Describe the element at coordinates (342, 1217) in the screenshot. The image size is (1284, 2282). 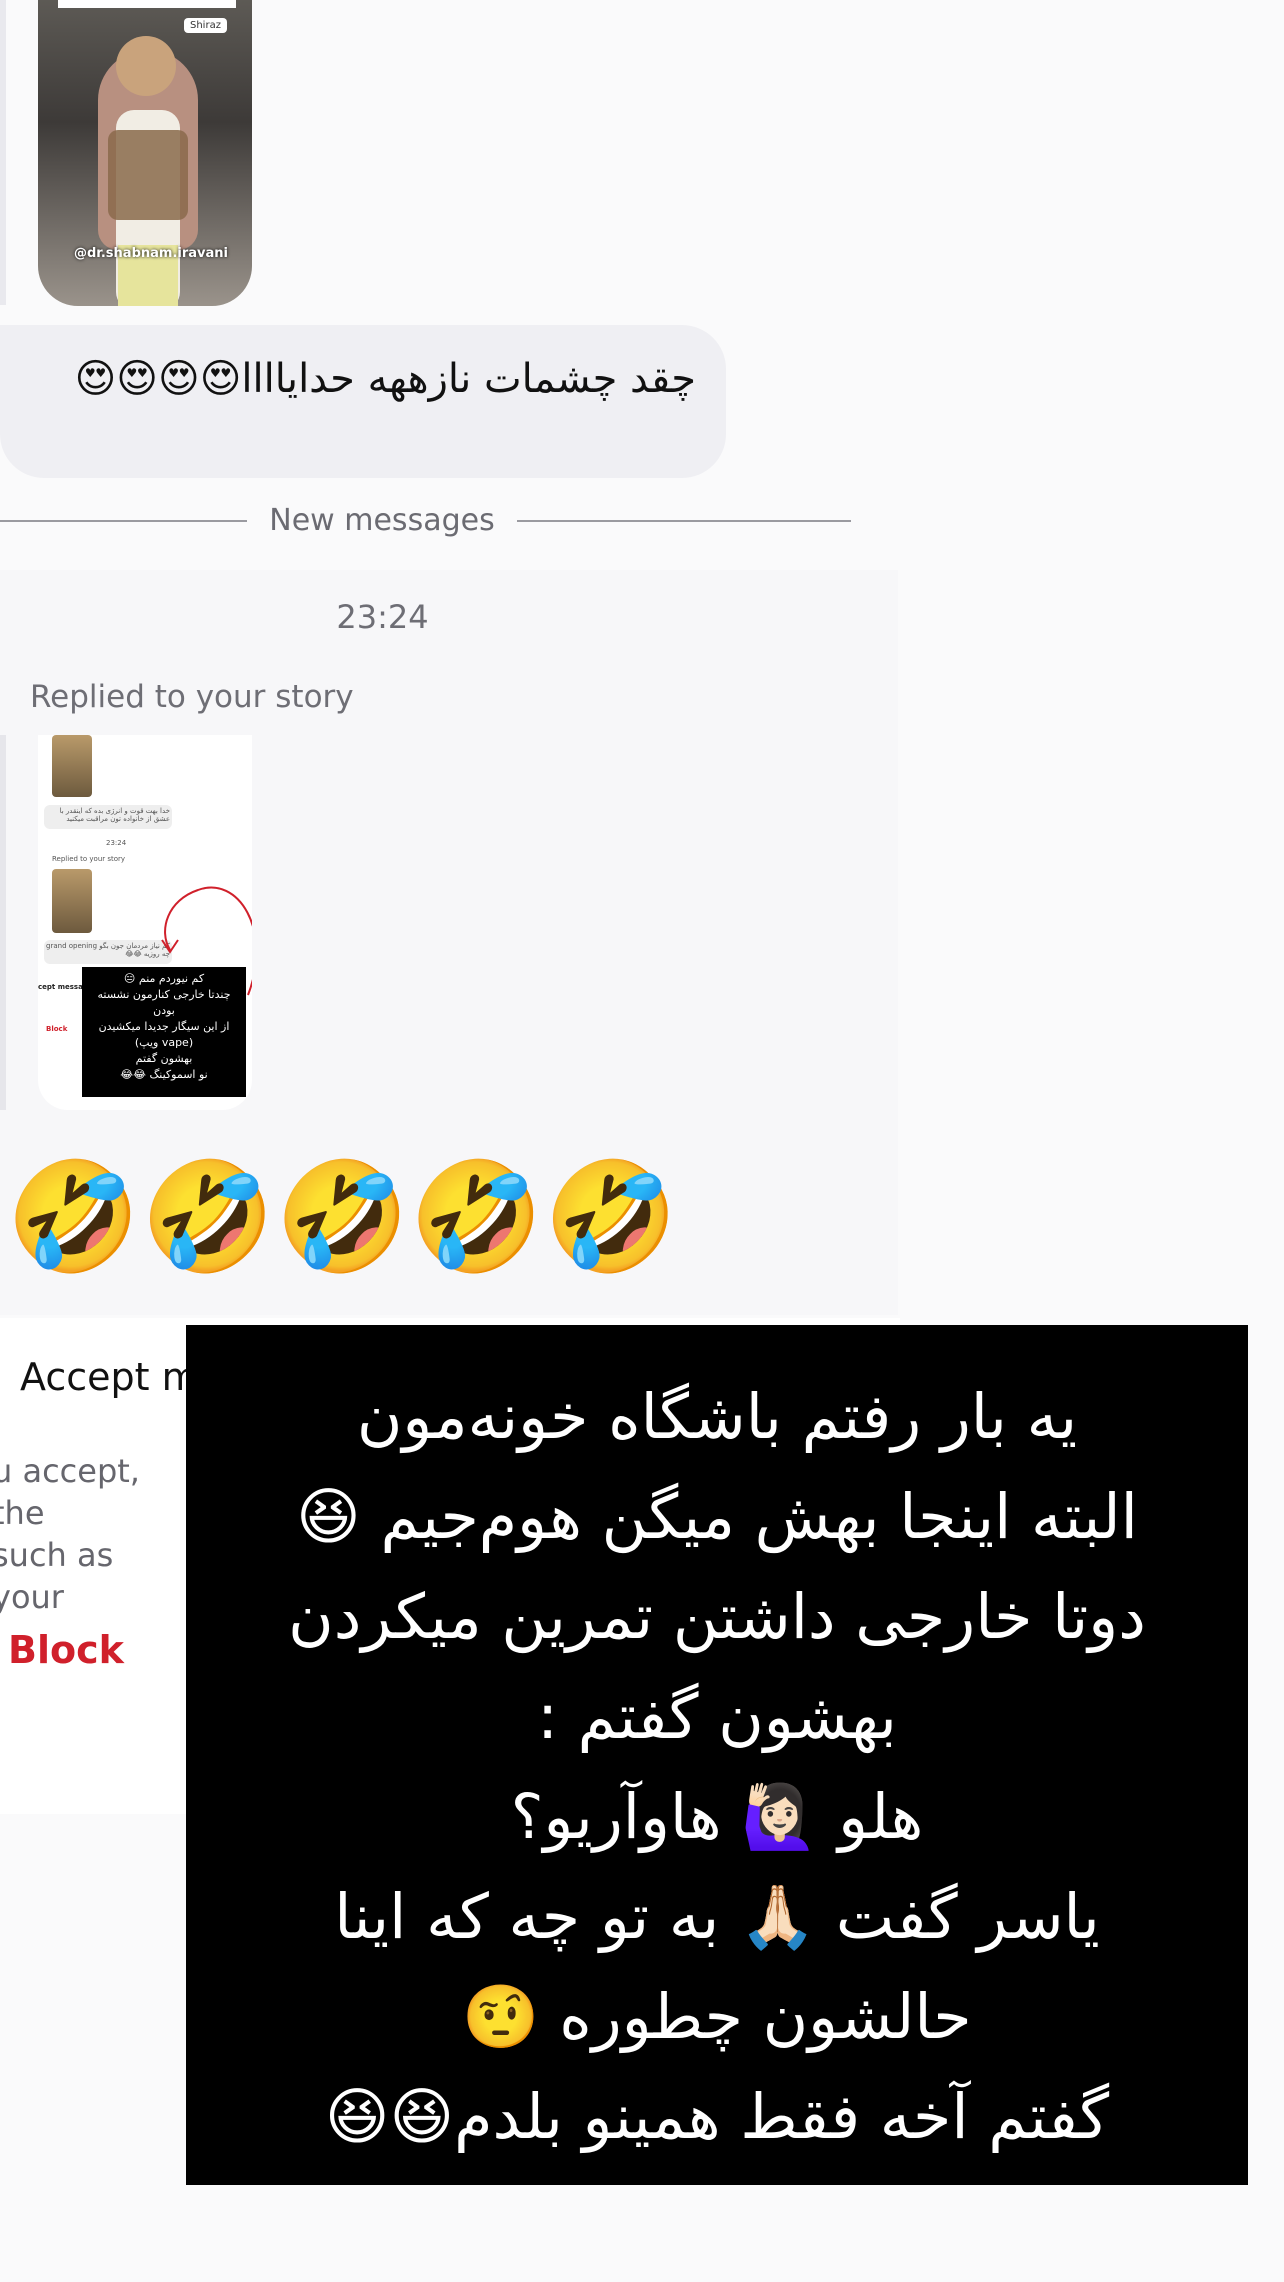
I see `rofl-emoji-group: 🤣🤣🤣🤣🤣` at that location.